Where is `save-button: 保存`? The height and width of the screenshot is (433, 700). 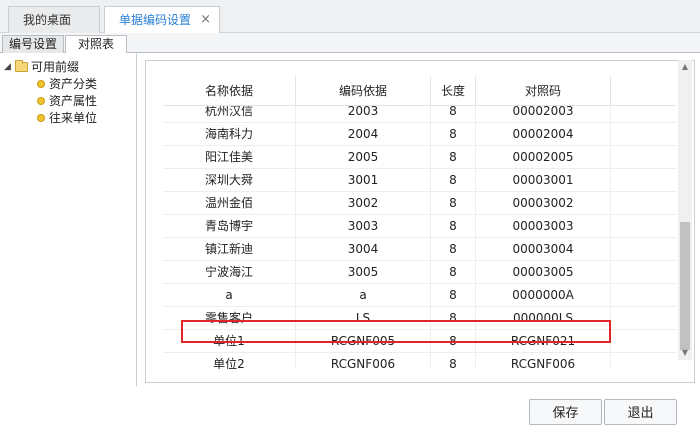 save-button: 保存 is located at coordinates (565, 412).